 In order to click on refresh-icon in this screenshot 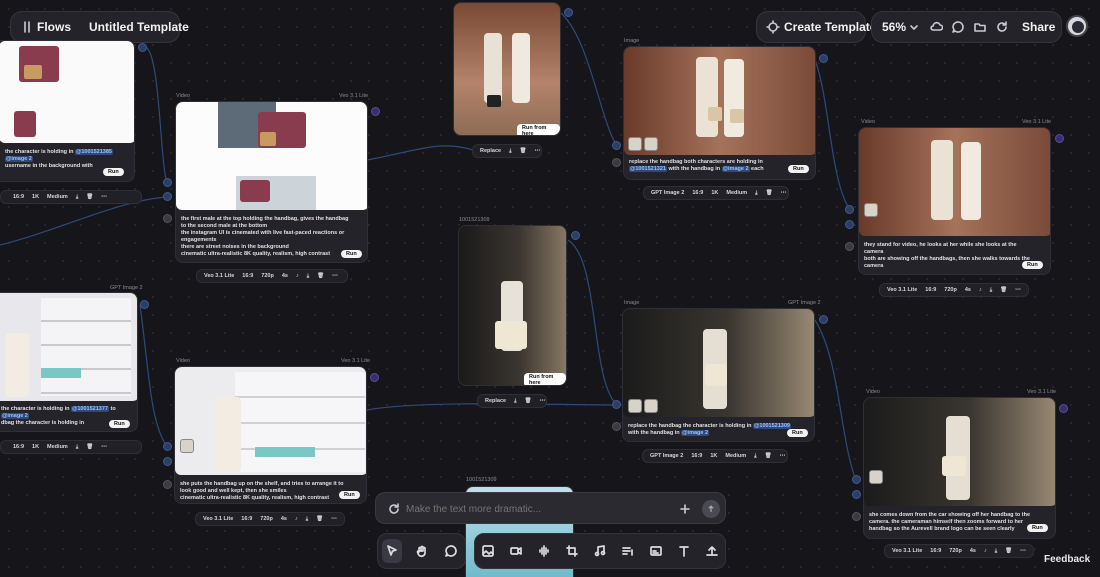, I will do `click(394, 509)`.